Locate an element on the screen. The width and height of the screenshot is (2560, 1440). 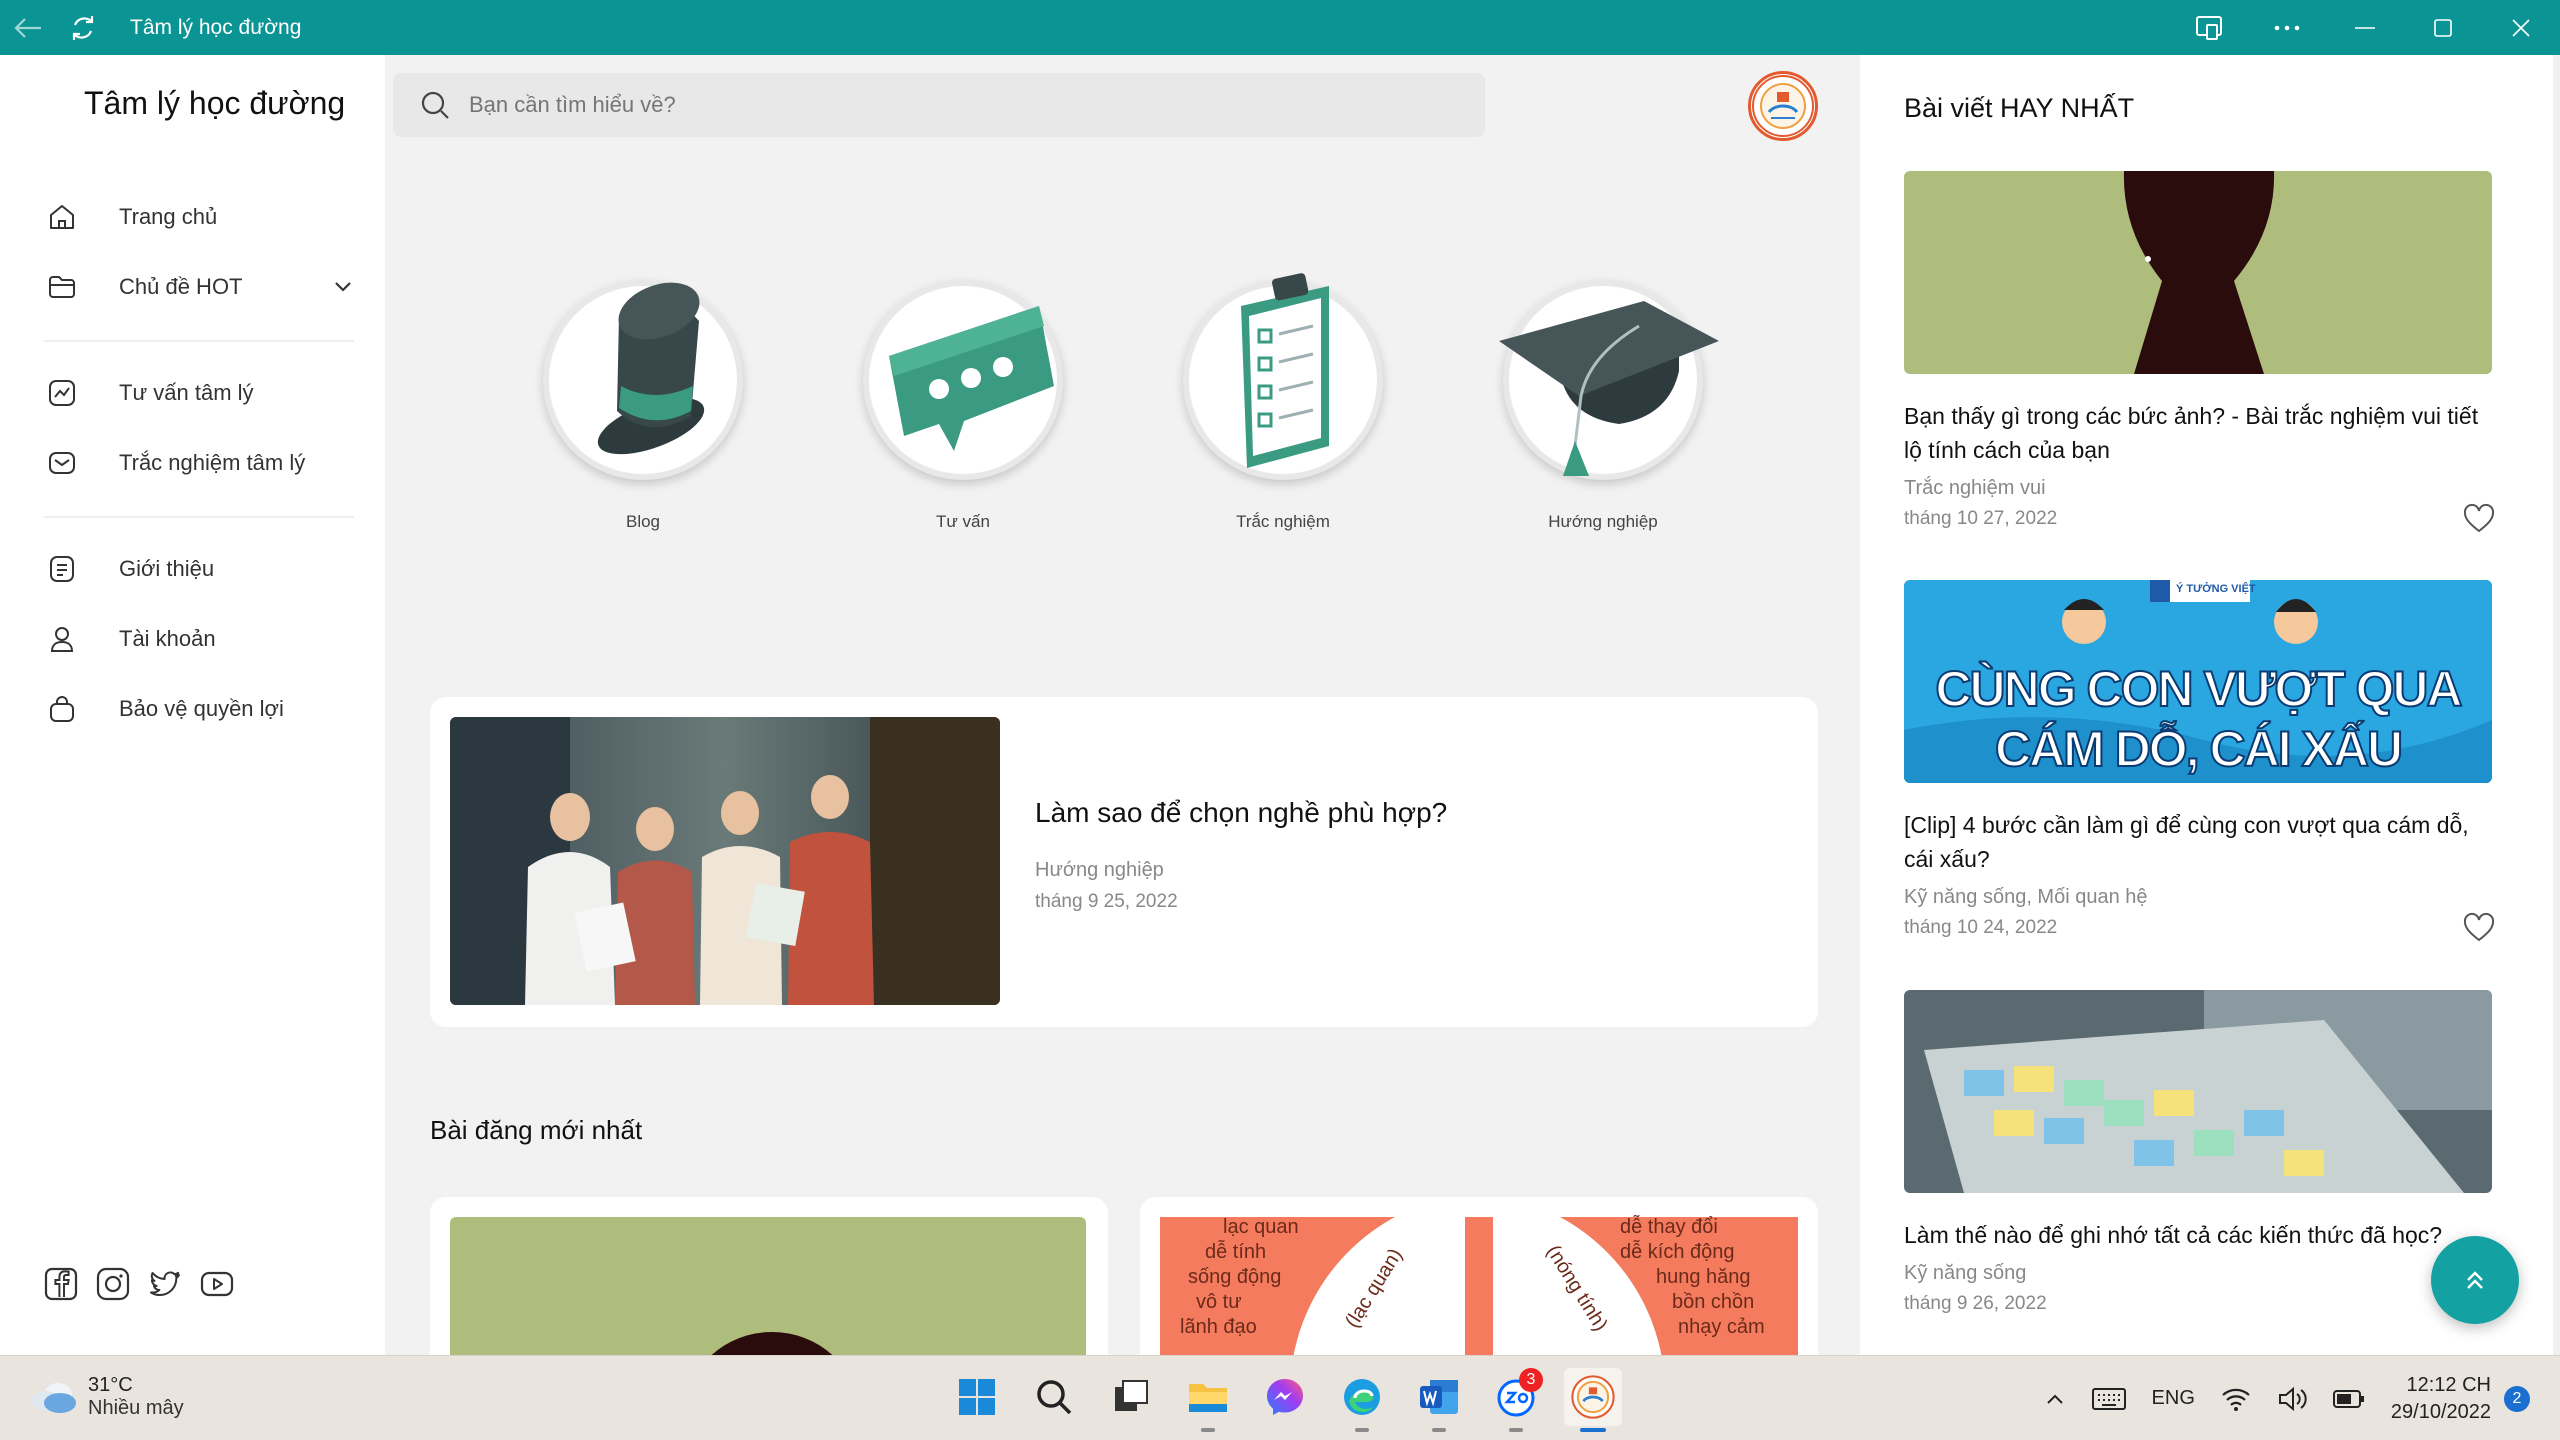
school-app-button is located at coordinates (1593, 1400).